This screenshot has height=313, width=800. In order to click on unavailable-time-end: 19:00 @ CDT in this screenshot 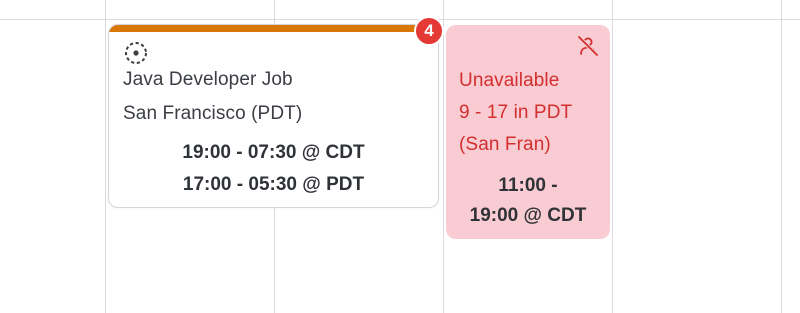, I will do `click(528, 215)`.